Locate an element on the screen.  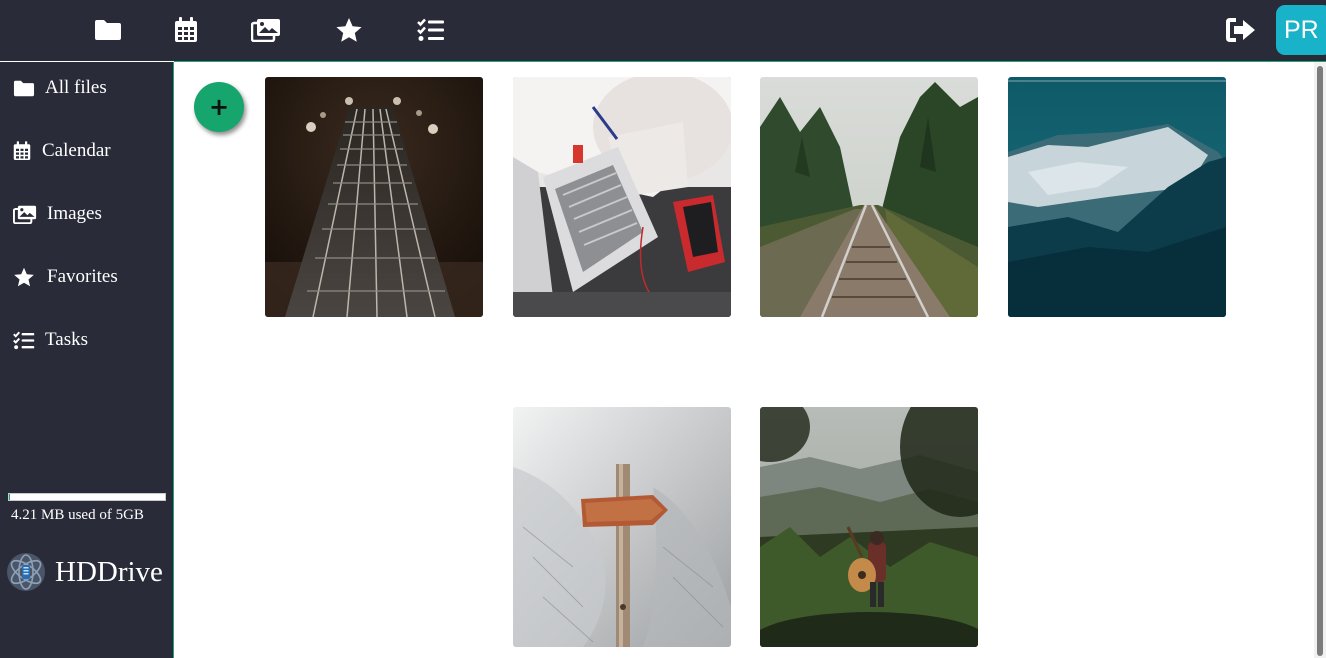
sidebar-item-calendar: Calendar is located at coordinates (62, 151).